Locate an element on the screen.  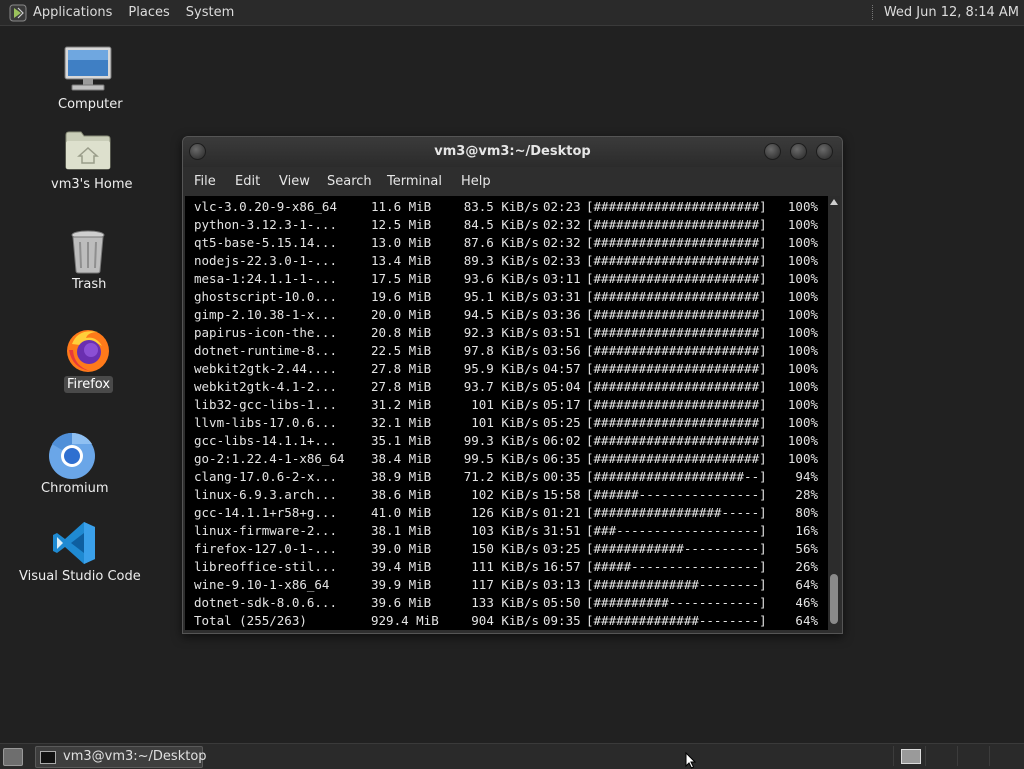
firefox-icon is located at coordinates (88, 351).